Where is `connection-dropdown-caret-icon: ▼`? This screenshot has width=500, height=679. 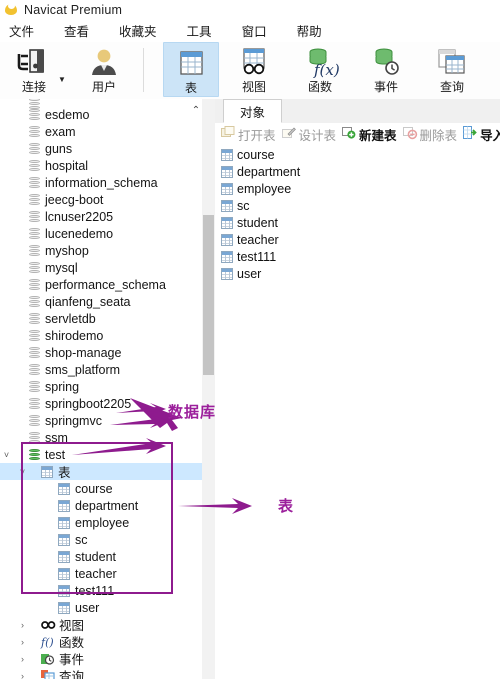 connection-dropdown-caret-icon: ▼ is located at coordinates (62, 79).